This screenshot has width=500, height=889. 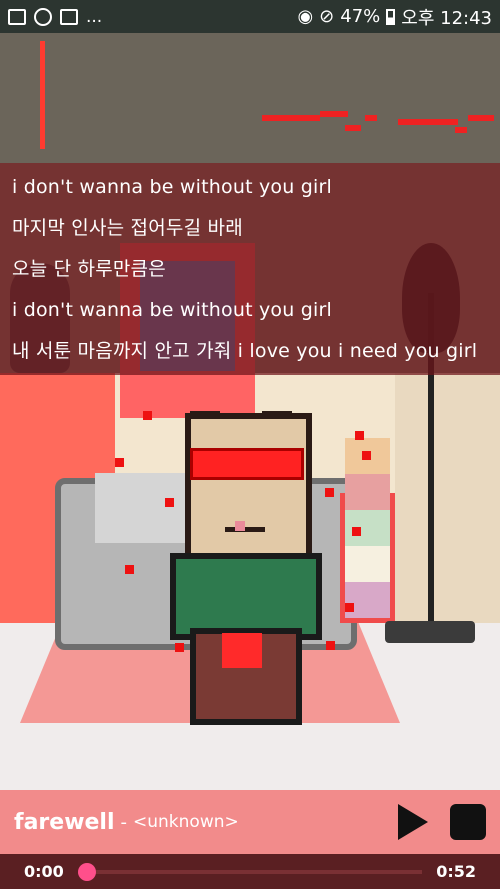 I want to click on gallery-icon, so click(x=17, y=16).